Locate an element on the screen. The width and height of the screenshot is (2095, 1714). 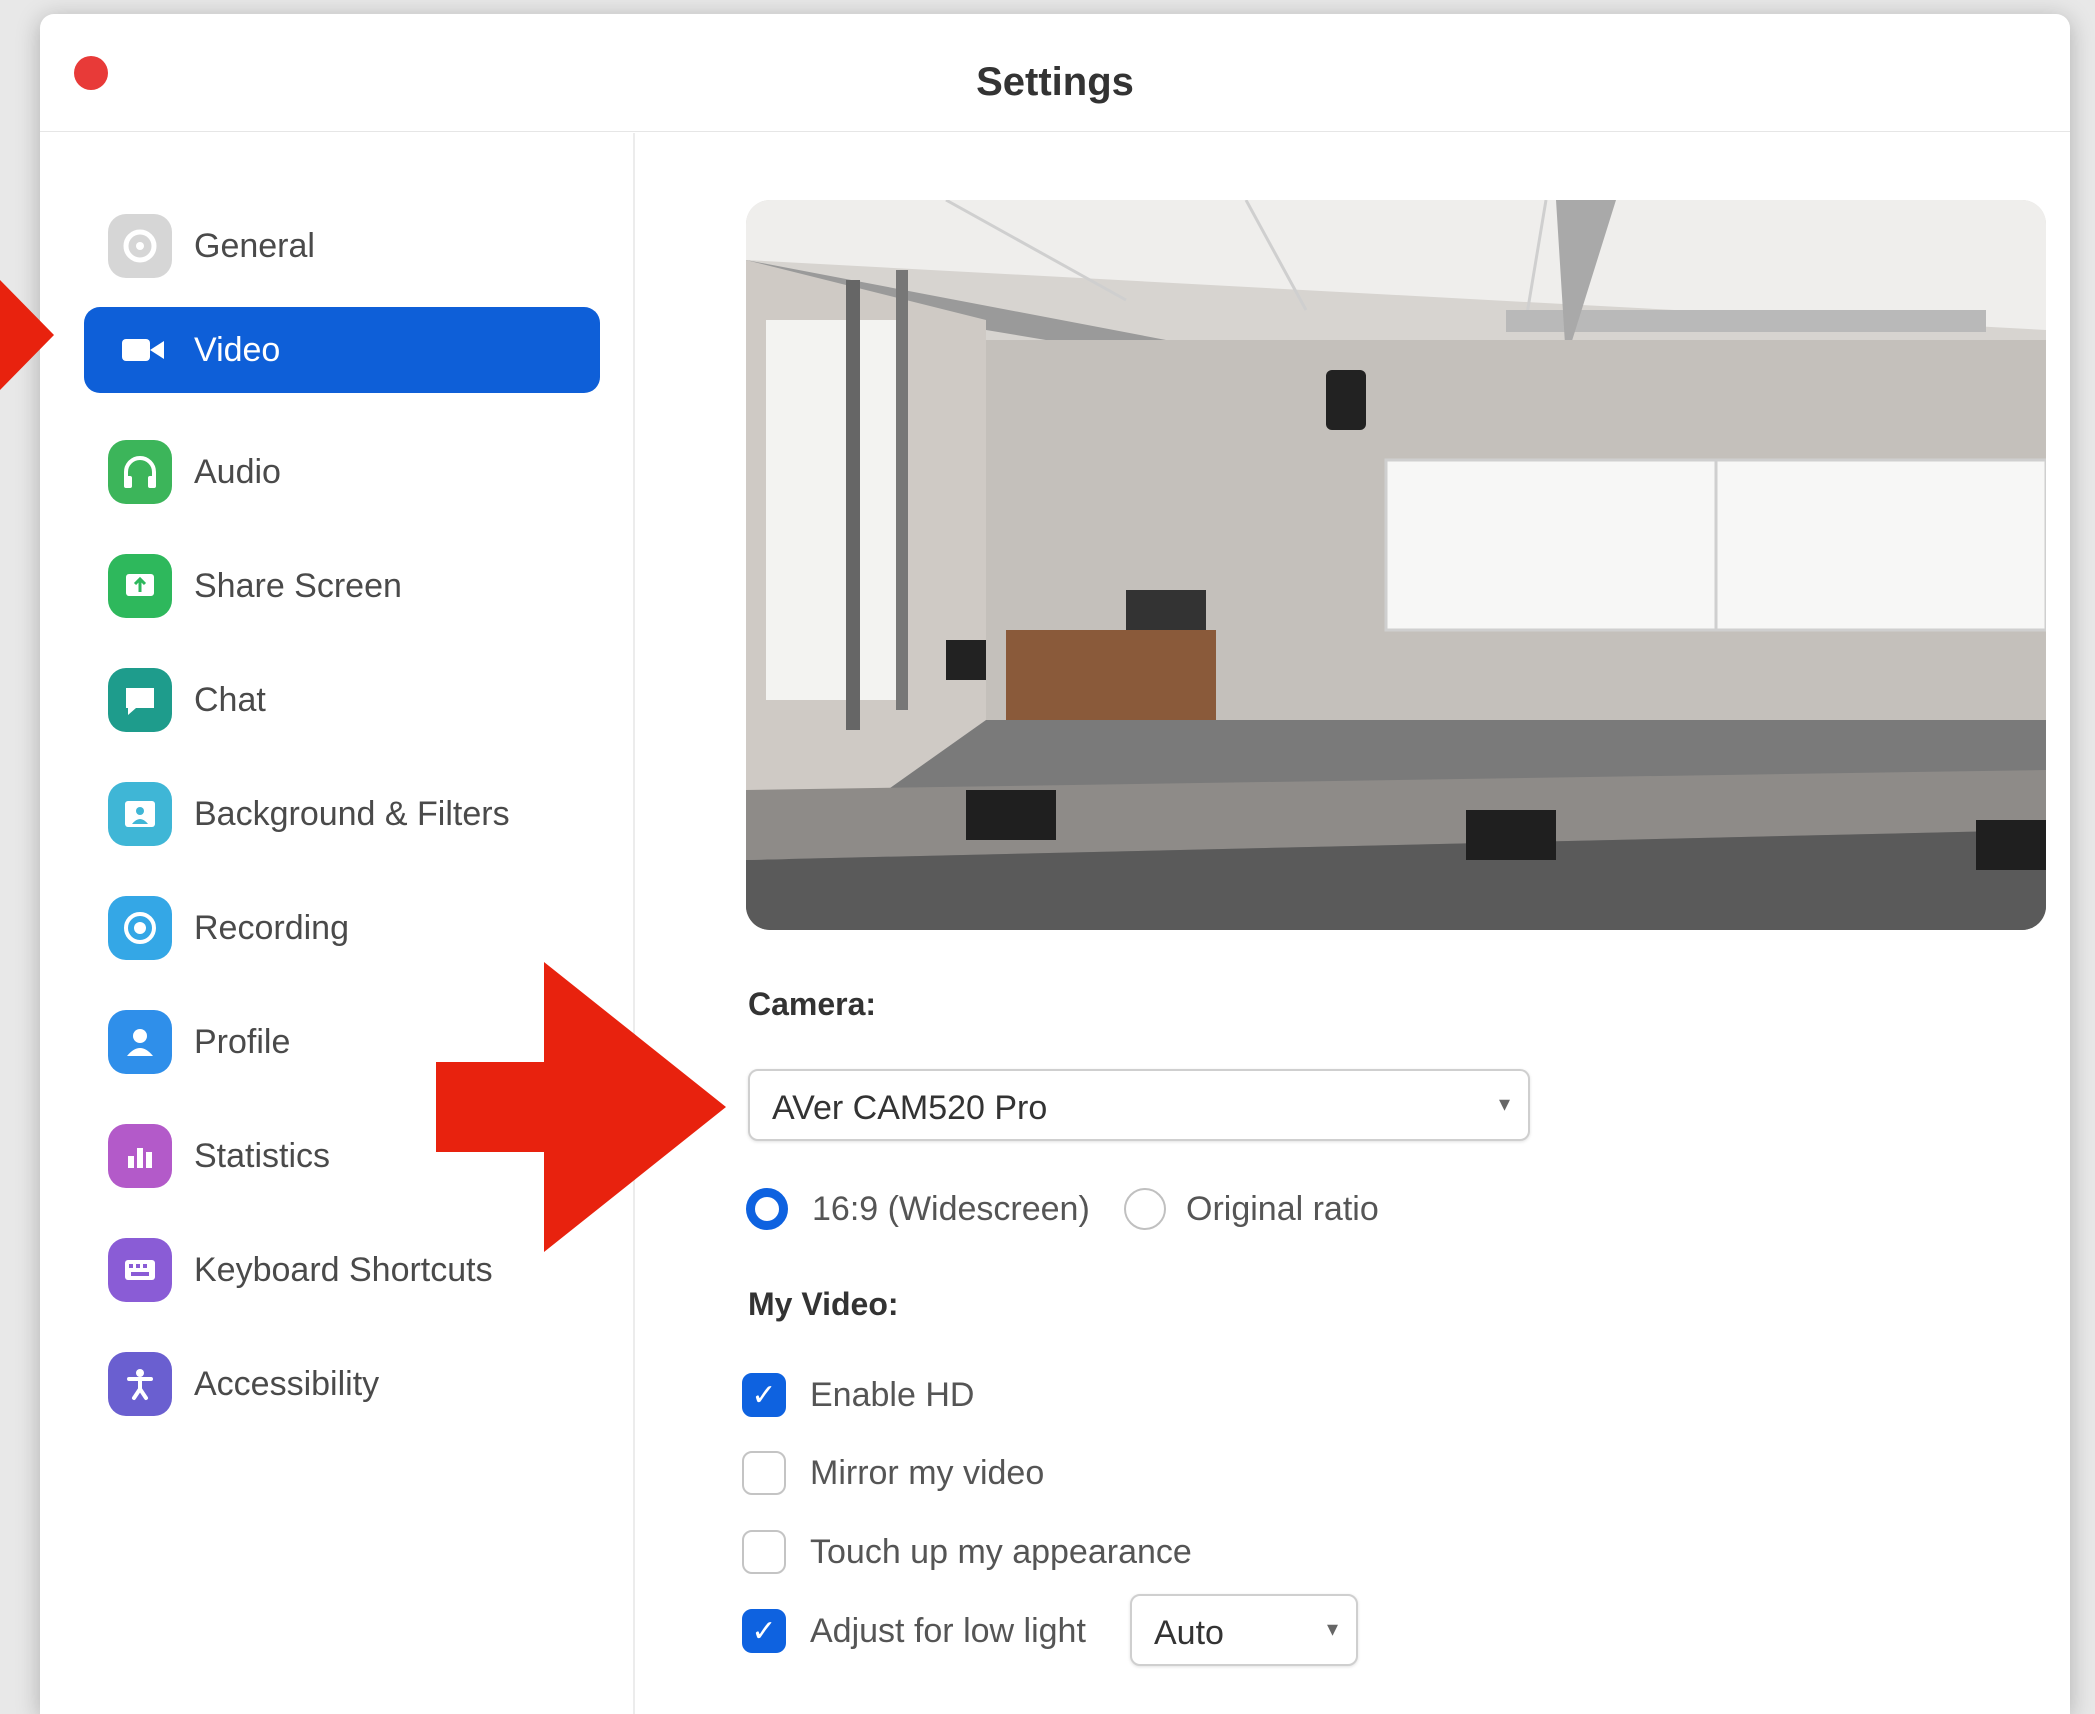
sidebar-item-label: Recording is located at coordinates (271, 928).